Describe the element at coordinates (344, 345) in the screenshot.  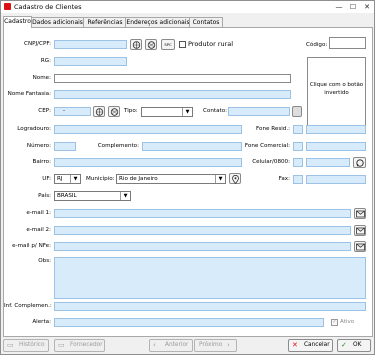
I see `checkmark-icon: ✓` at that location.